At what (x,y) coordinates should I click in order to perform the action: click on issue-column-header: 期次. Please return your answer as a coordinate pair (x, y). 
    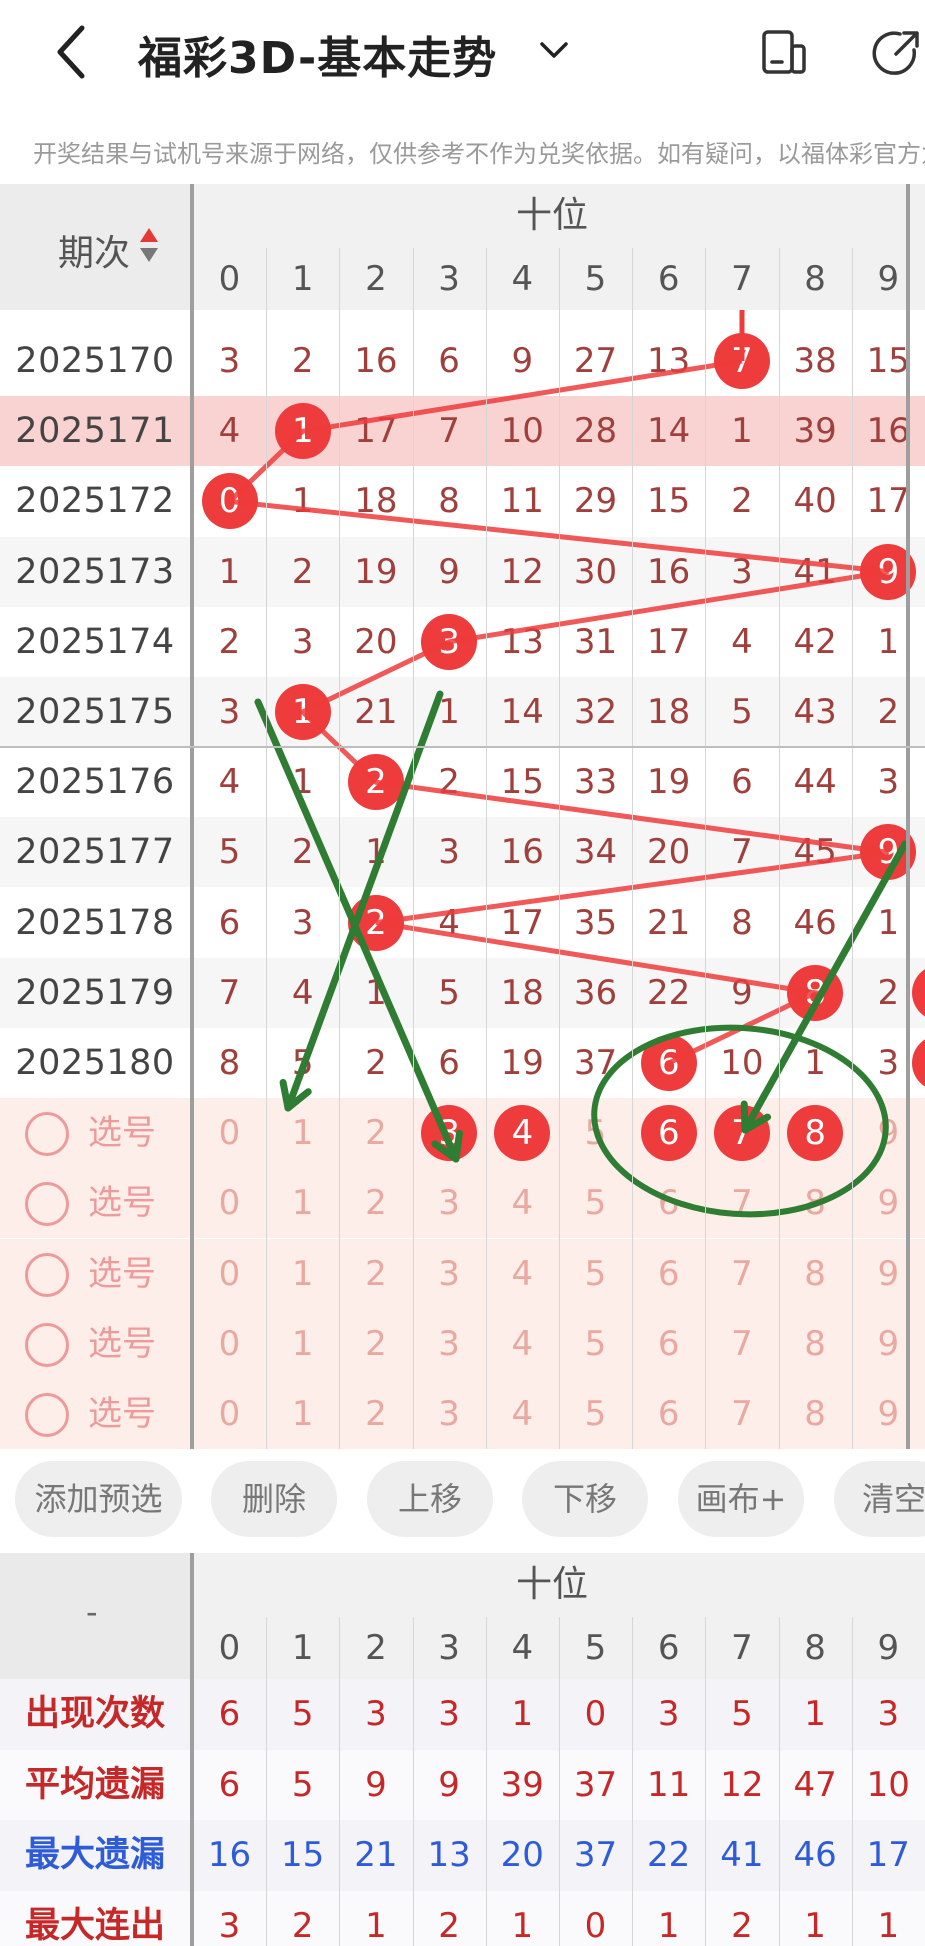
    Looking at the image, I should click on (95, 247).